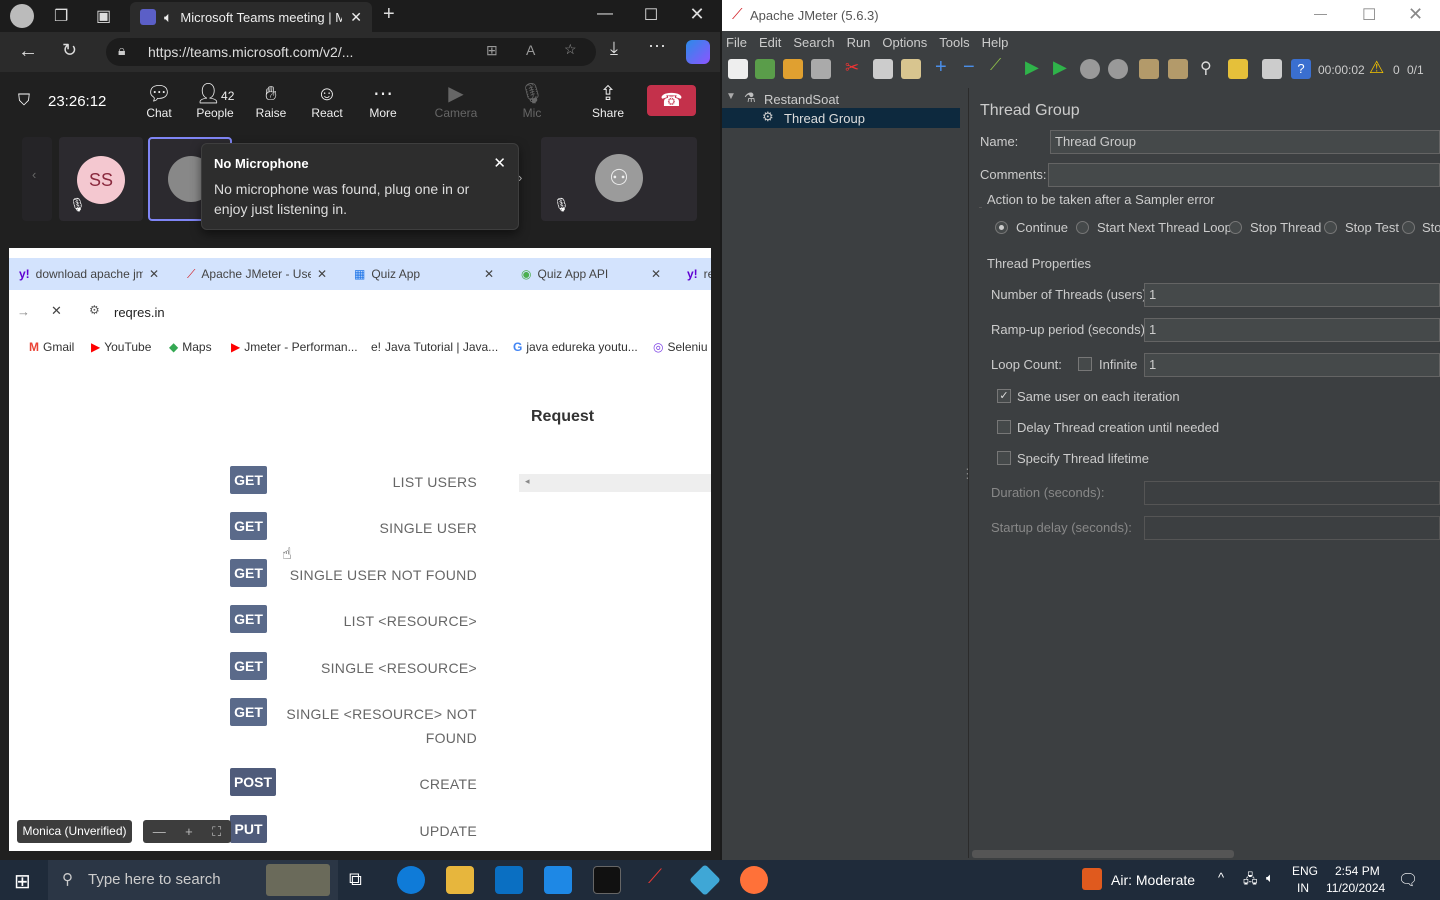  Describe the element at coordinates (103, 16) in the screenshot. I see `tab-actions-icon: ▣` at that location.